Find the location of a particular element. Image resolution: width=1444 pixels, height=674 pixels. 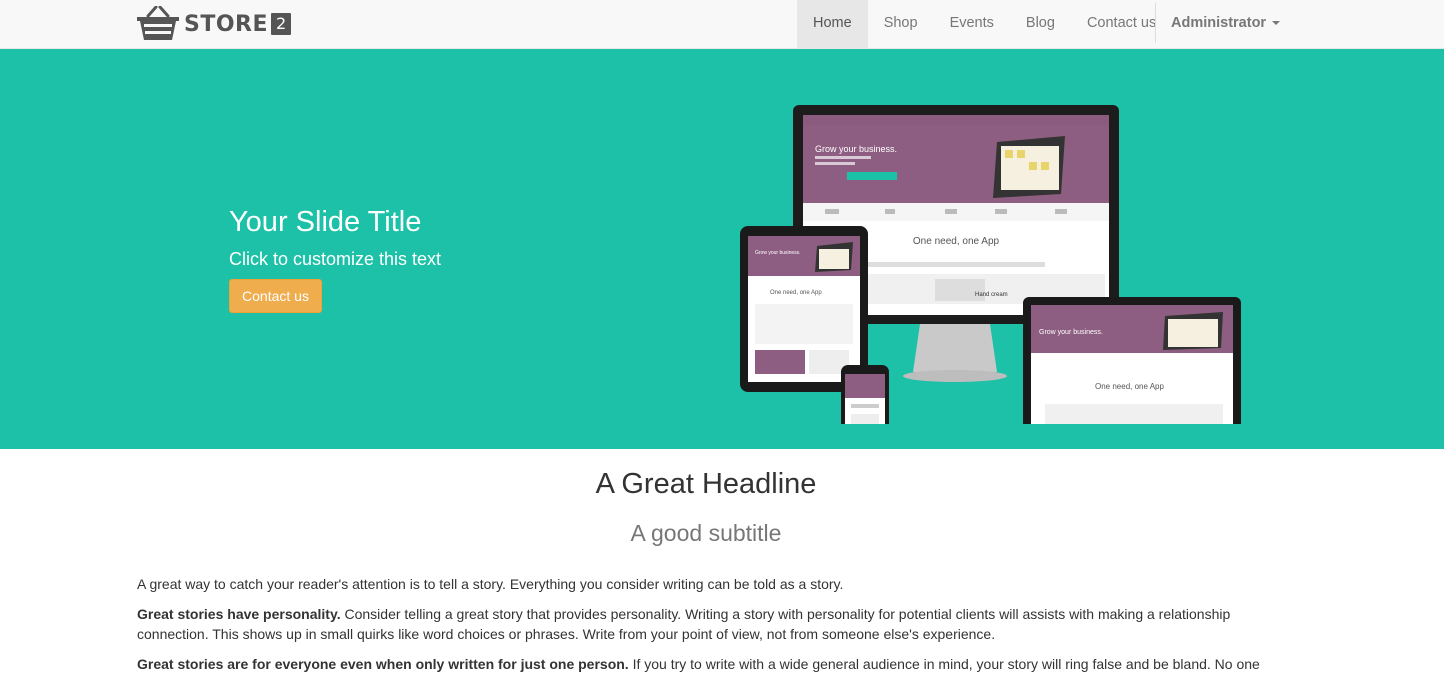

user-menu-label: Administrator is located at coordinates (1219, 23).